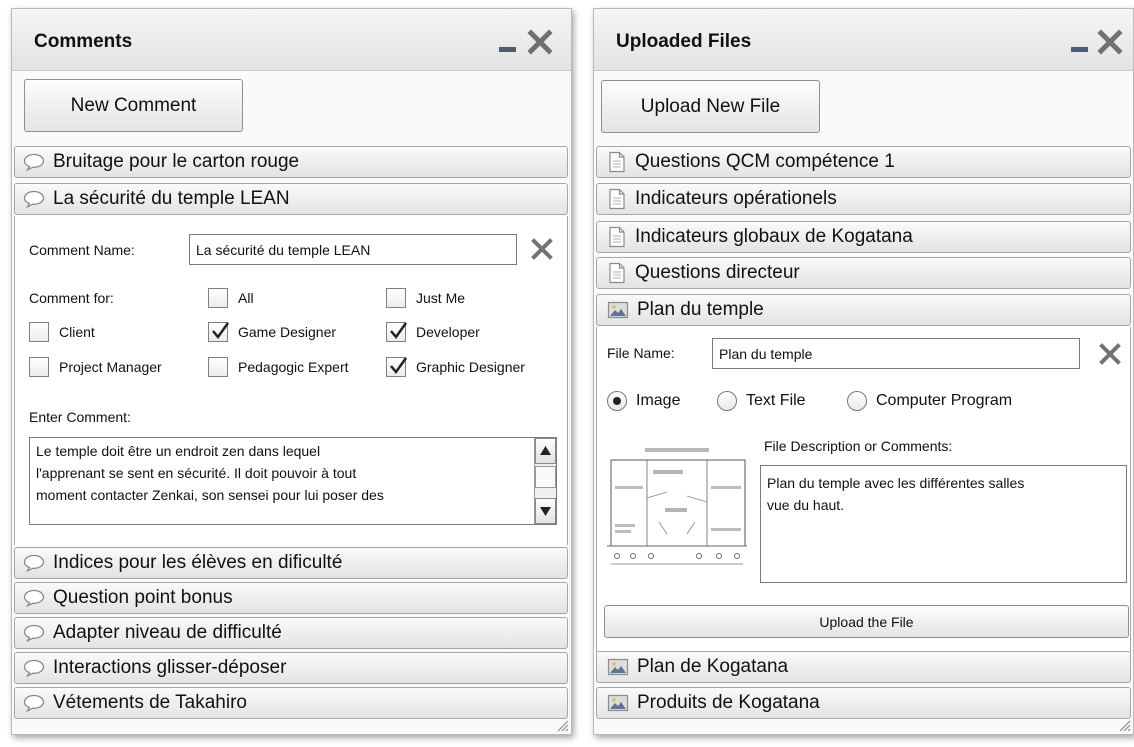 The width and height of the screenshot is (1134, 747). I want to click on file-description-label: File Description or Comments:, so click(858, 446).